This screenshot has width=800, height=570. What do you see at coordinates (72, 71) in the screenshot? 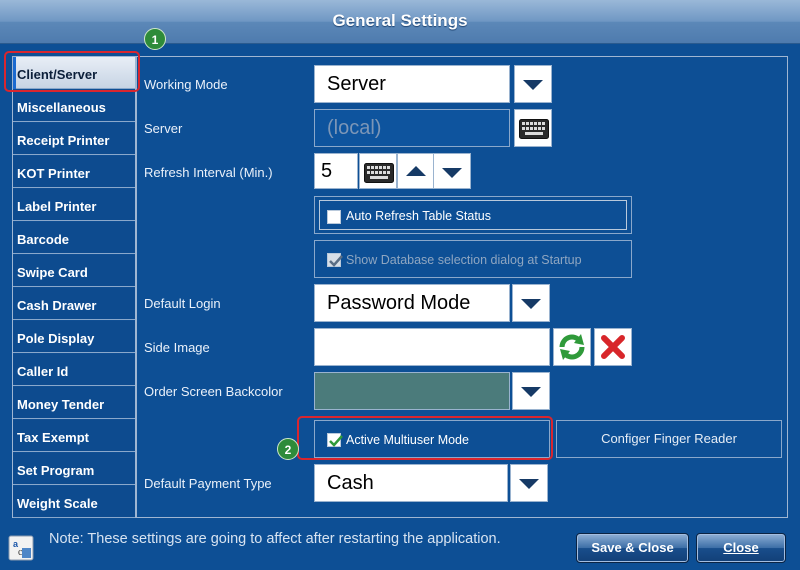
I see `highlight-client-server-tab` at bounding box center [72, 71].